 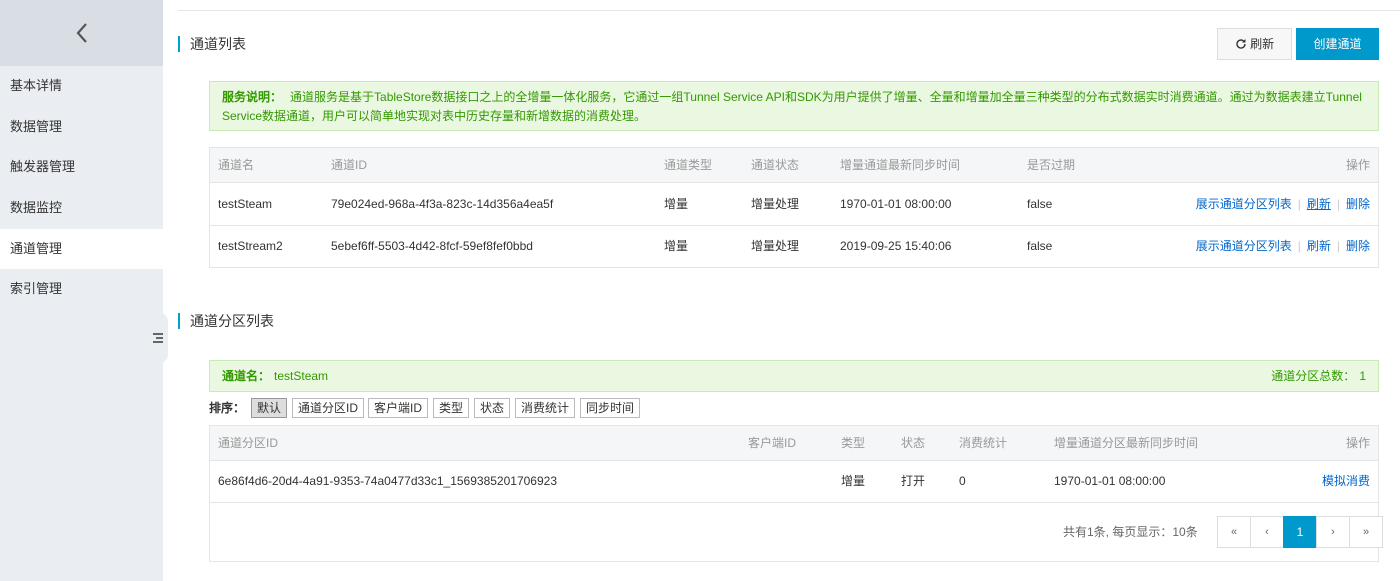 I want to click on tunnel-id: 79e024ed-968a-4f3a-823c-14d356a4ea5f, so click(x=442, y=204).